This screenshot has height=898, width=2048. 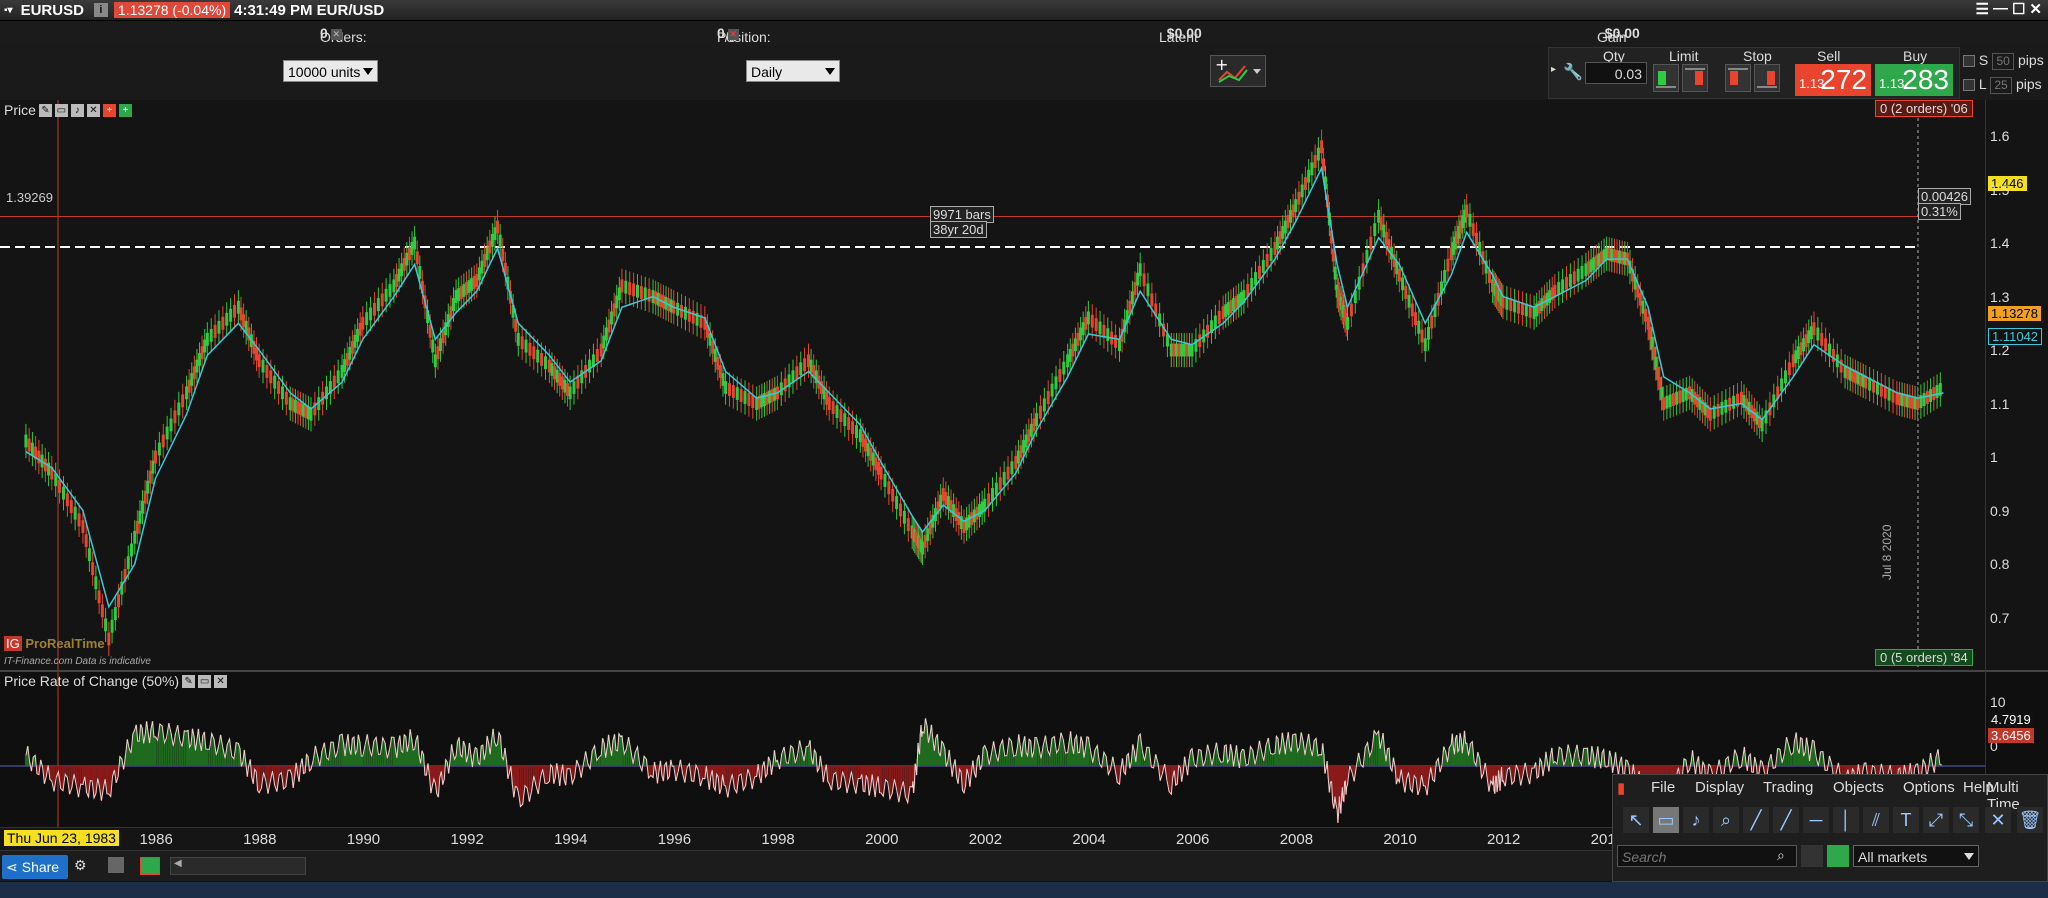 I want to click on close-orders-icon: ✕, so click(x=336, y=34).